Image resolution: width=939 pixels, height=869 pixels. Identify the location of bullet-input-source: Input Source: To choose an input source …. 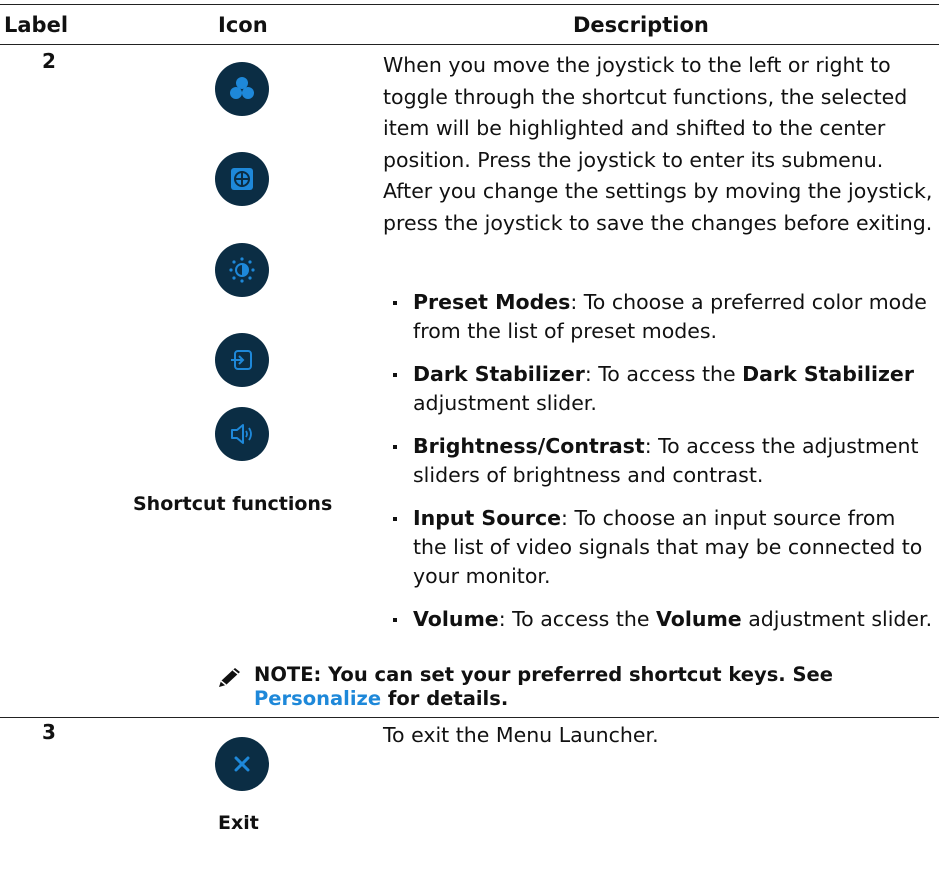
(659, 547).